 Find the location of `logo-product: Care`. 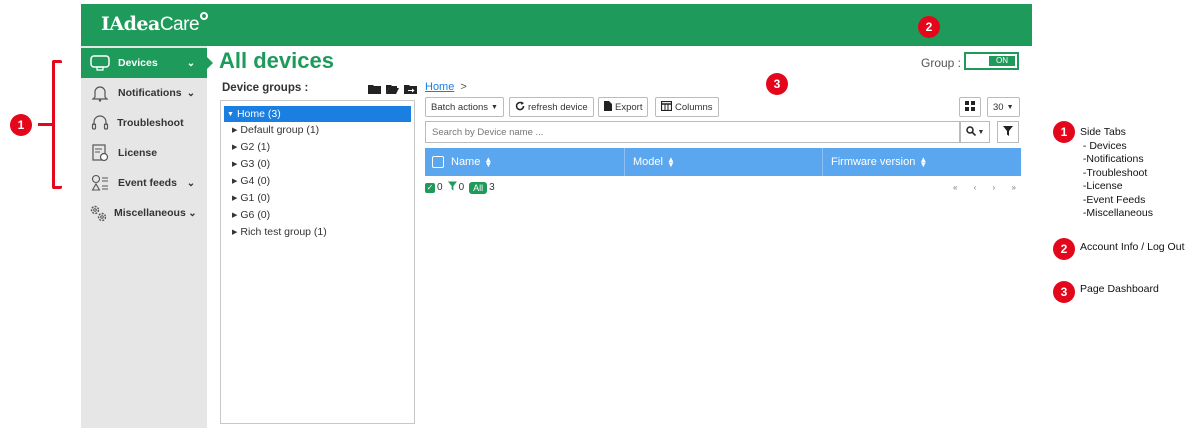

logo-product: Care is located at coordinates (179, 24).